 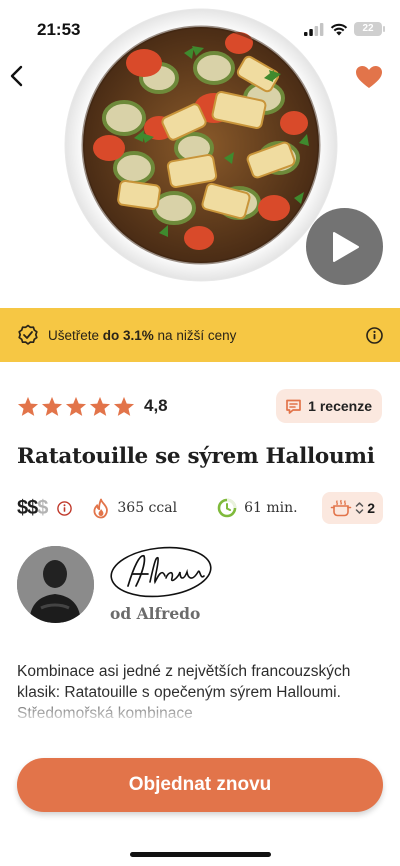 I want to click on author-name: od Alfredo, so click(x=155, y=613).